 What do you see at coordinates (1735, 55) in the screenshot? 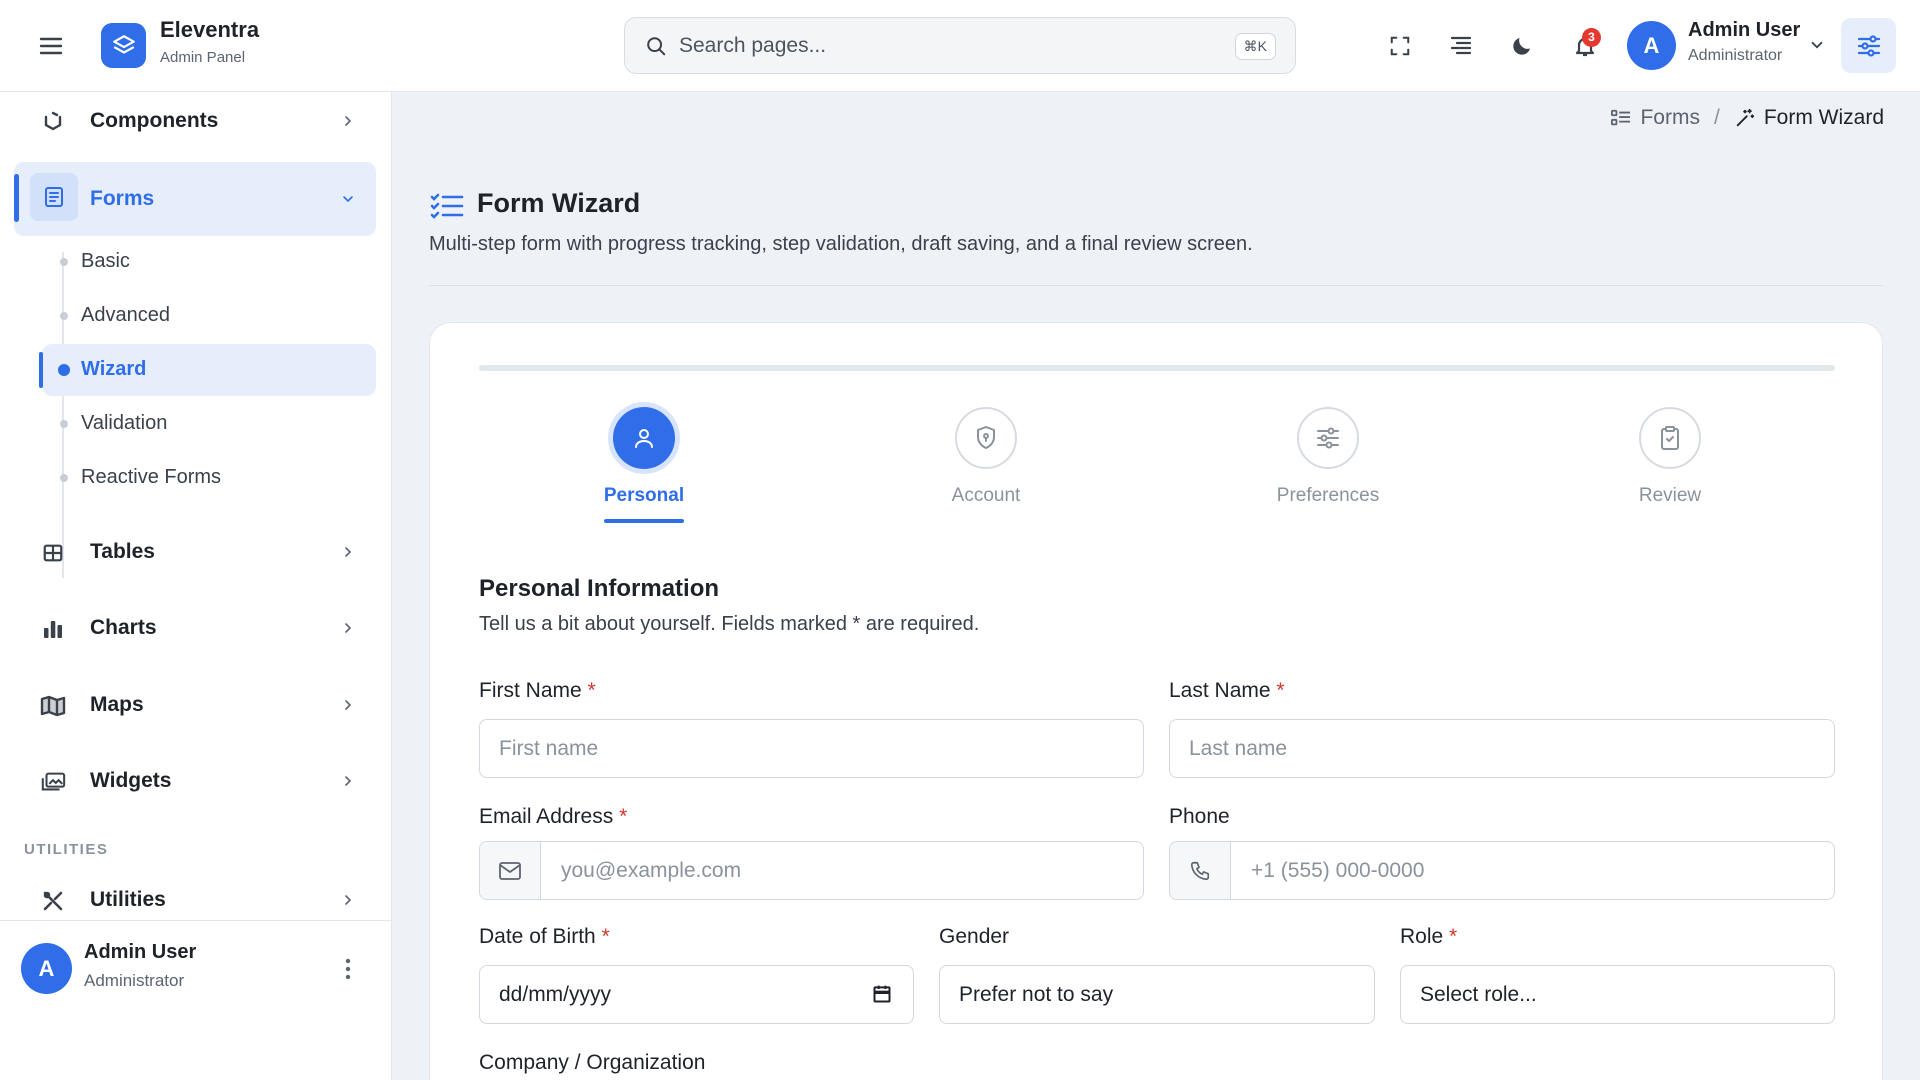
I see `header-user-role: Administrator` at bounding box center [1735, 55].